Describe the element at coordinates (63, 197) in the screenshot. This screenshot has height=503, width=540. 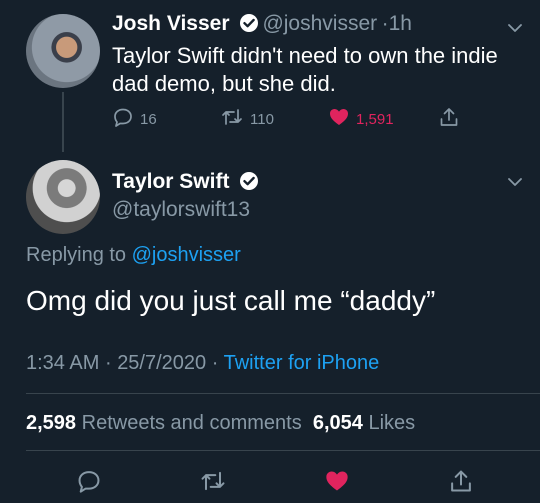
I see `avatar-taylor-swift` at that location.